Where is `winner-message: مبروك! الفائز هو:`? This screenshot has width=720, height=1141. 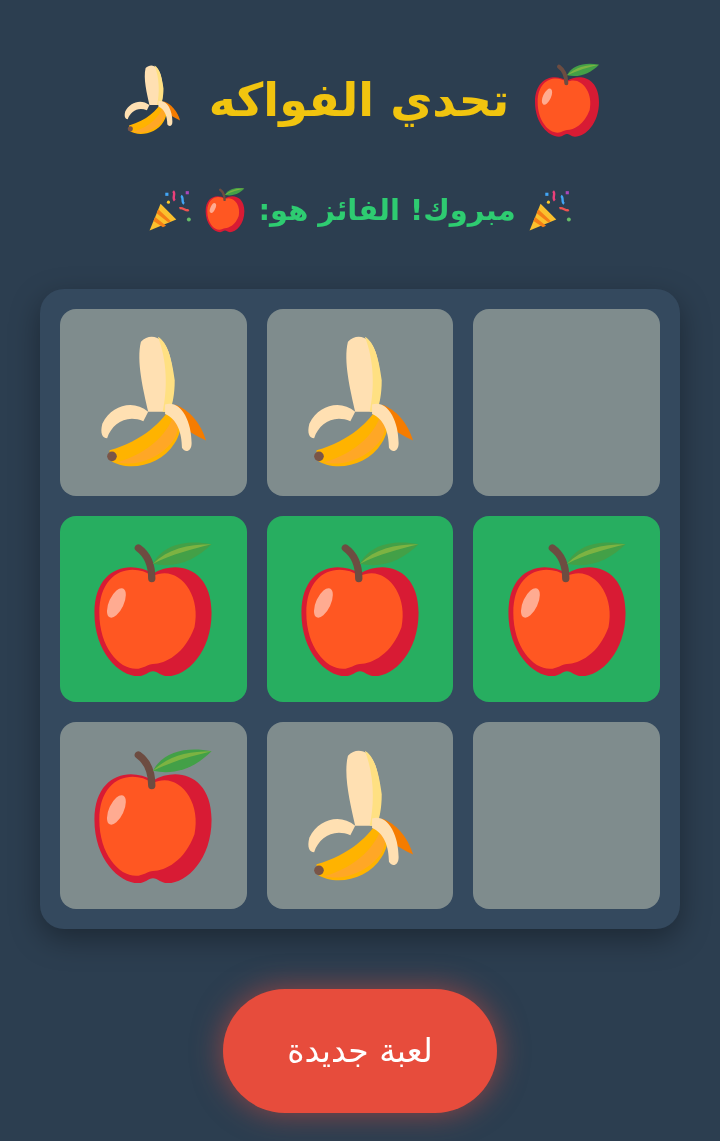 winner-message: مبروك! الفائز هو: is located at coordinates (387, 210).